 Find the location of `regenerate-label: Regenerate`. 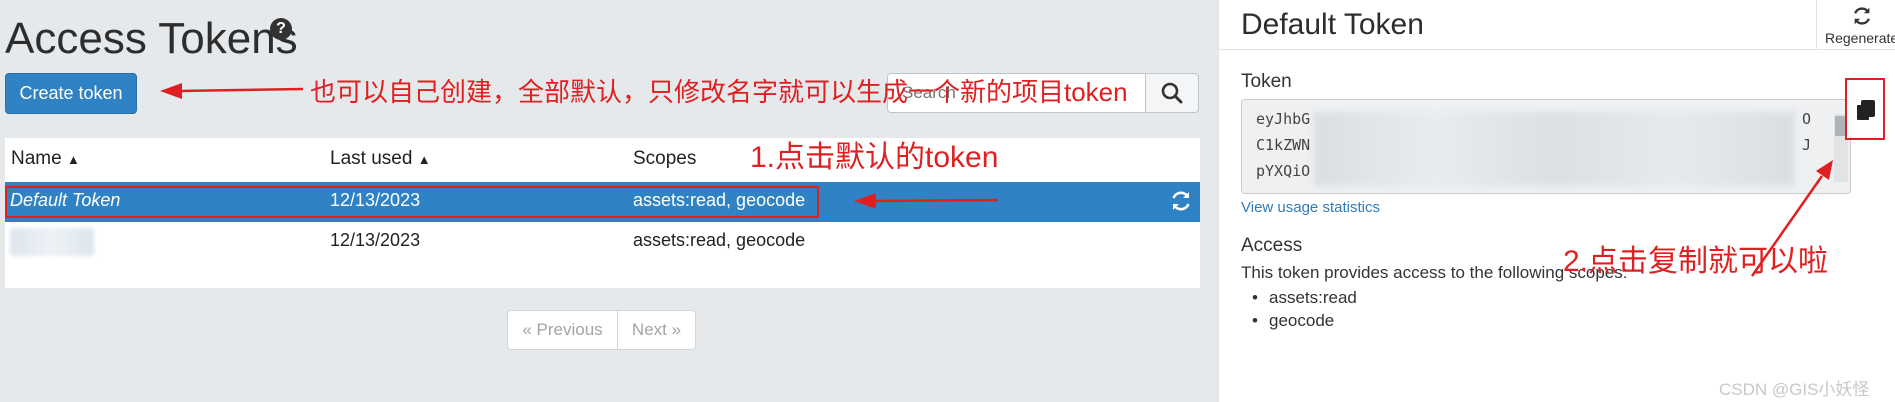

regenerate-label: Regenerate is located at coordinates (1860, 38).